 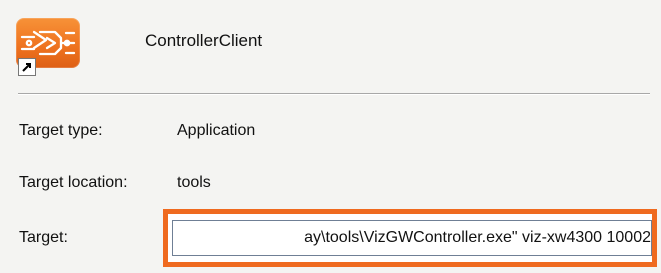 I want to click on target-type-label: Target type:, so click(x=61, y=130).